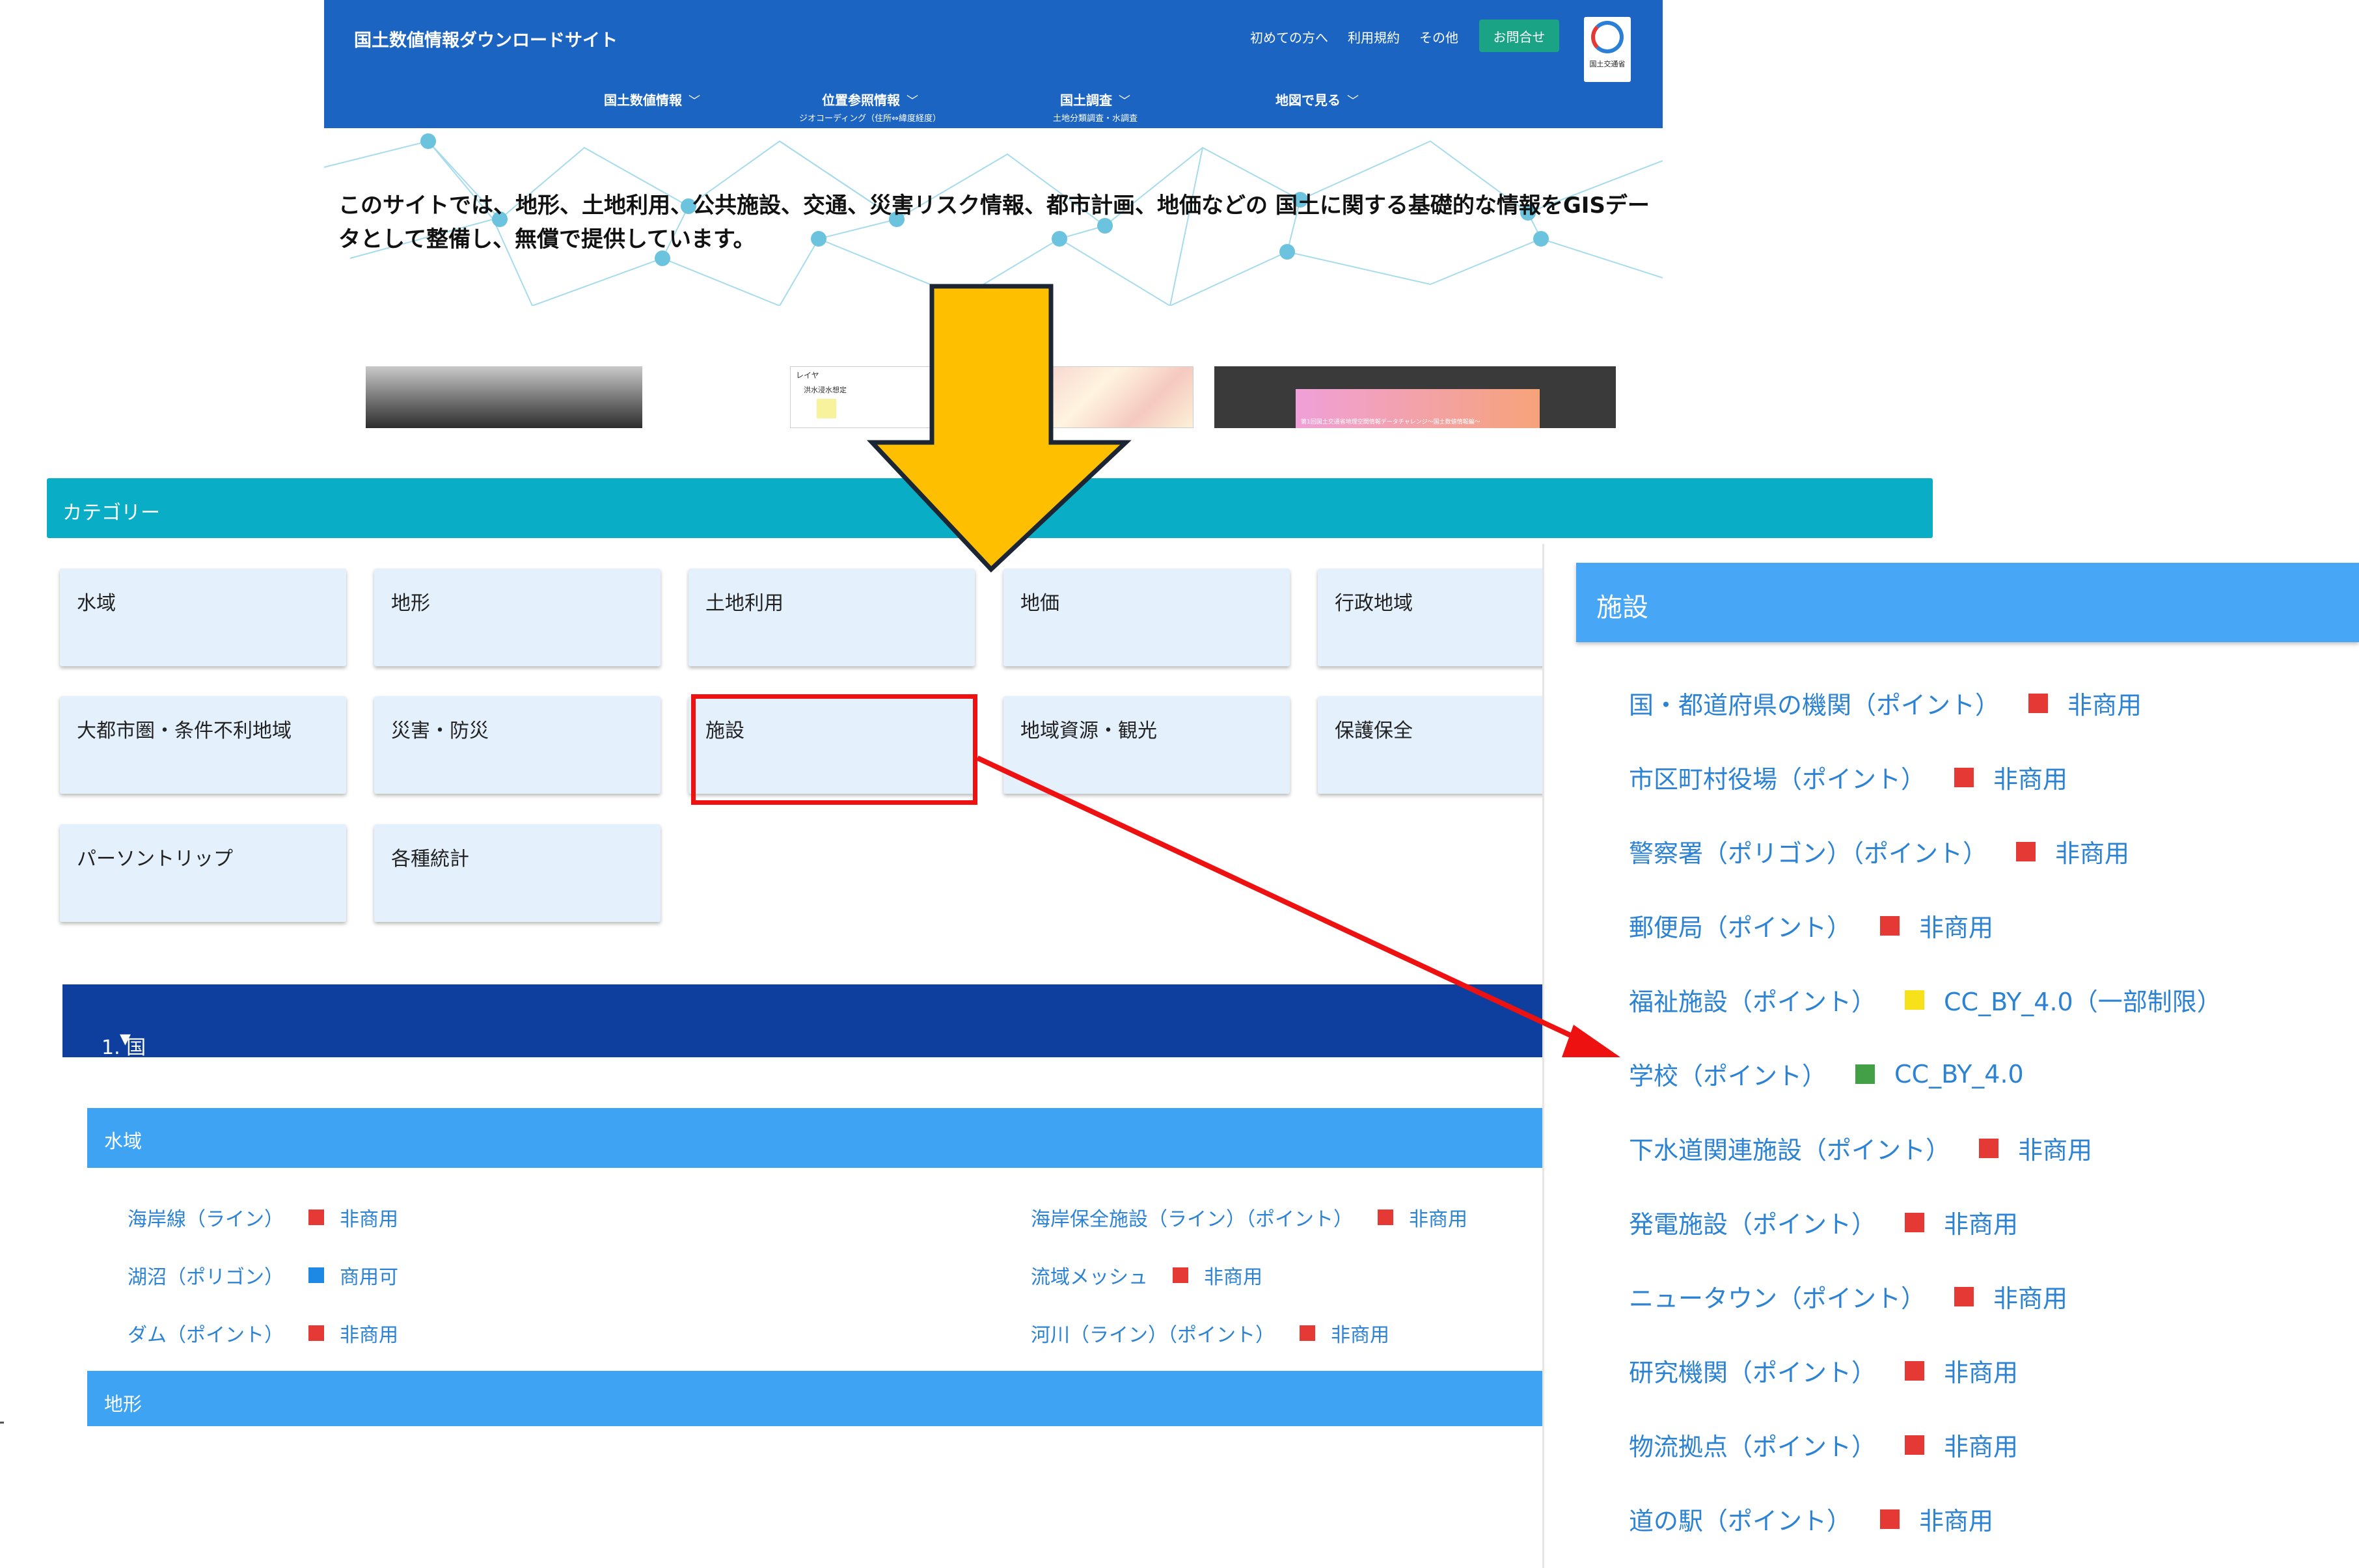 The width and height of the screenshot is (2359, 1568). I want to click on subsection-title: 水域, so click(124, 1141).